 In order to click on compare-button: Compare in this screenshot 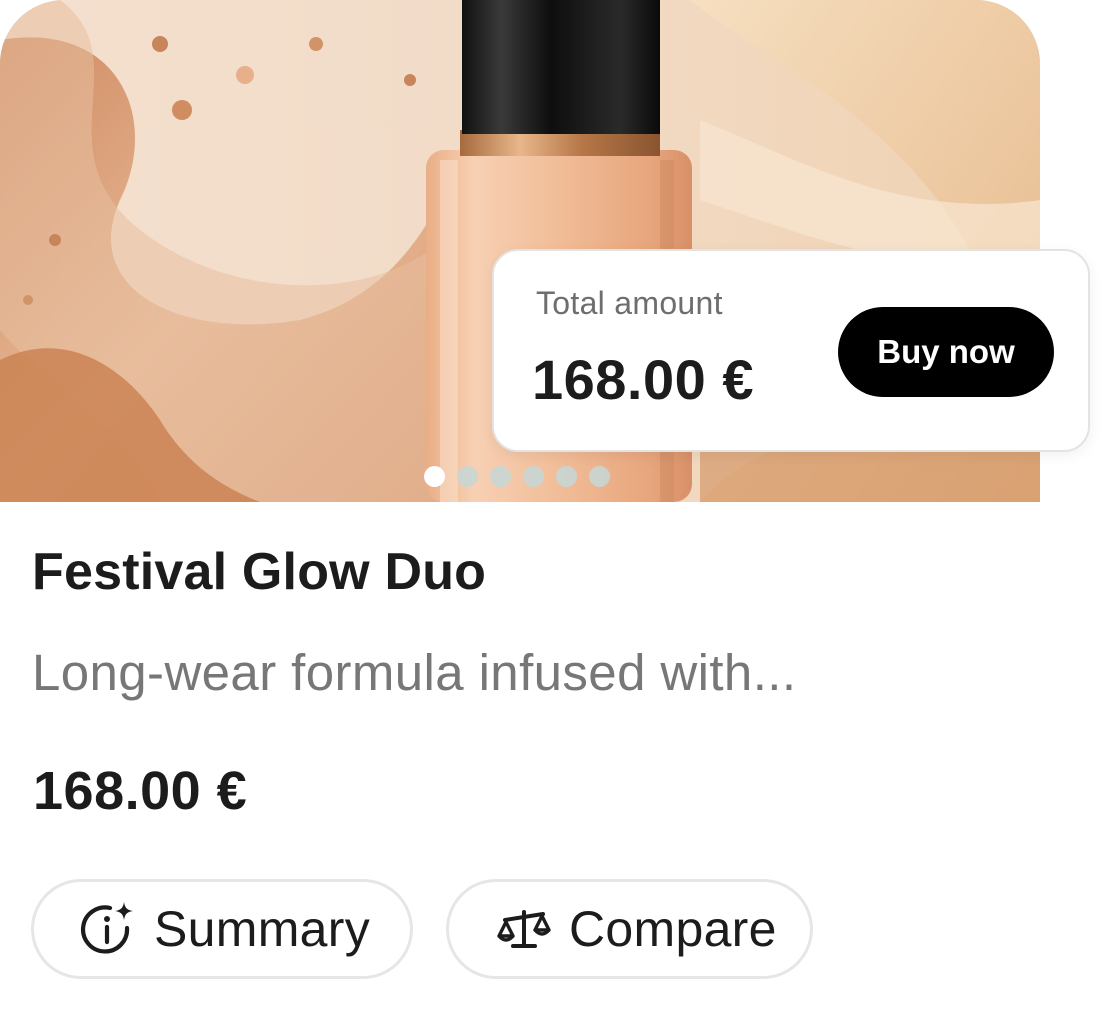, I will do `click(629, 929)`.